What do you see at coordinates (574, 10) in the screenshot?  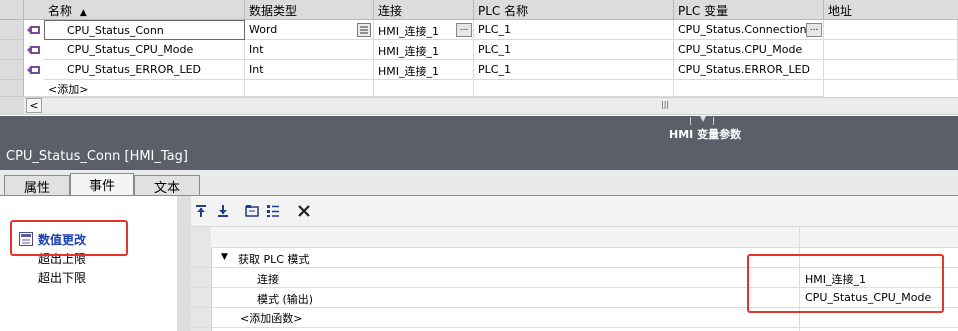 I see `column-header-plc-name: PLC 名称` at bounding box center [574, 10].